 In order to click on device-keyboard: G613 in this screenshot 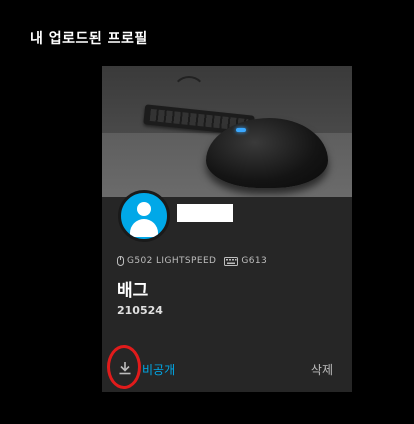, I will do `click(245, 261)`.